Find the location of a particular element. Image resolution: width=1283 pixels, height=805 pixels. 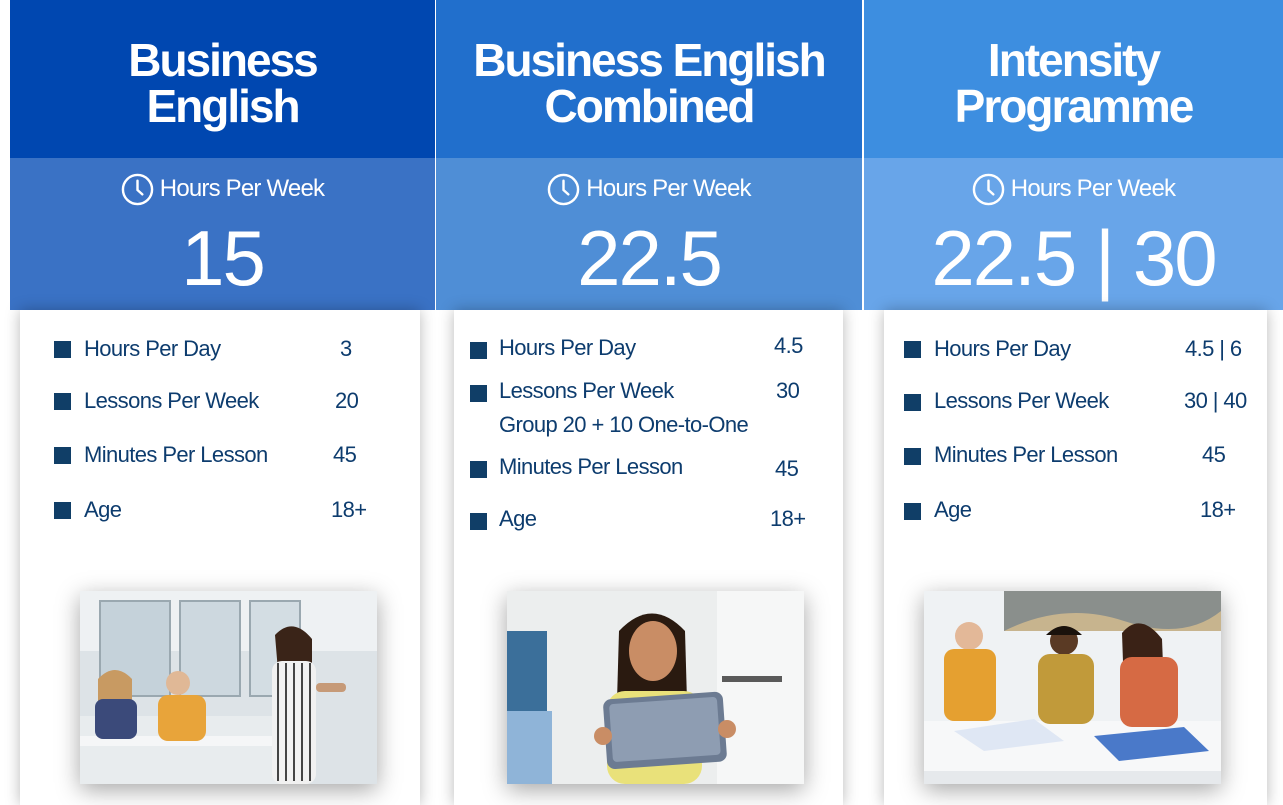

group-study-photo is located at coordinates (1072, 687).